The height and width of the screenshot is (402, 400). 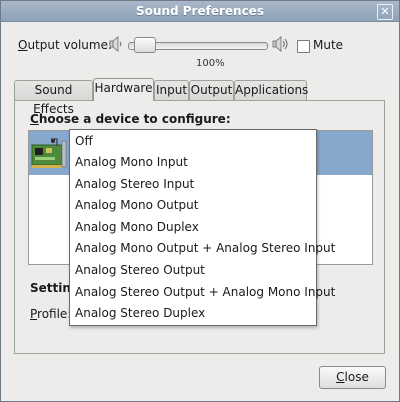 What do you see at coordinates (115, 44) in the screenshot?
I see `speaker-low-icon` at bounding box center [115, 44].